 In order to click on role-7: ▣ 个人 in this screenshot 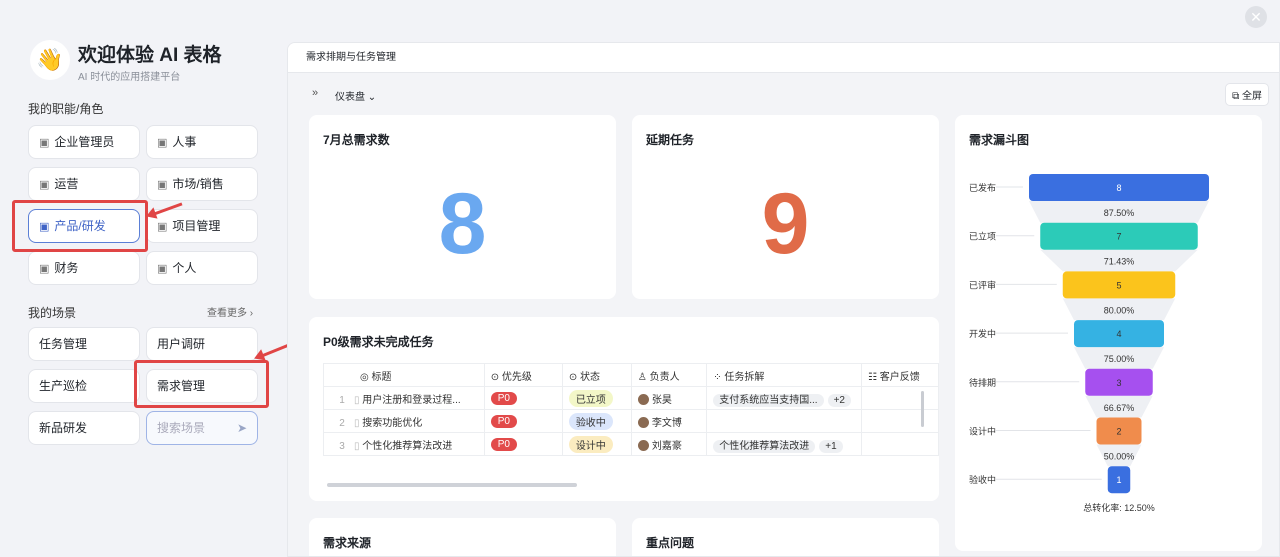, I will do `click(202, 268)`.